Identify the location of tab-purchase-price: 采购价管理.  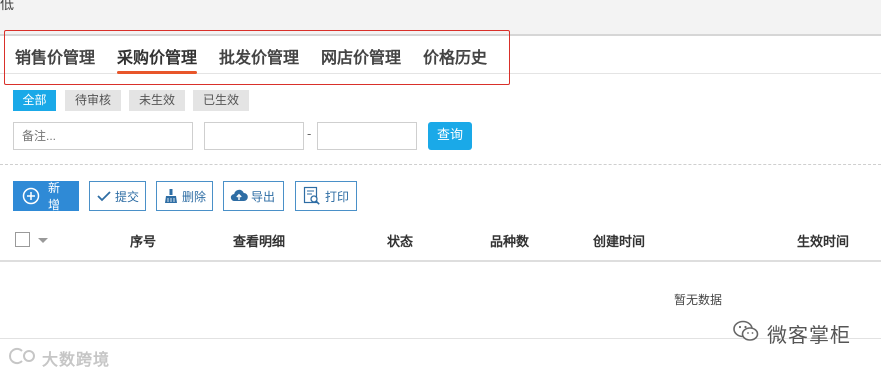
(157, 59).